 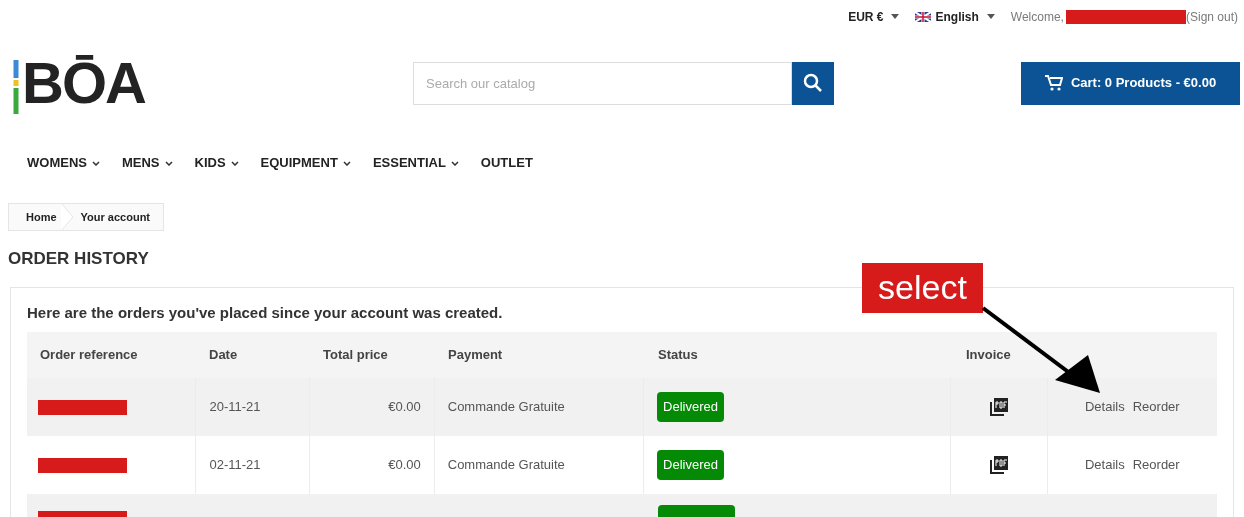 What do you see at coordinates (1037, 17) in the screenshot?
I see `welcome-text: Welcome,` at bounding box center [1037, 17].